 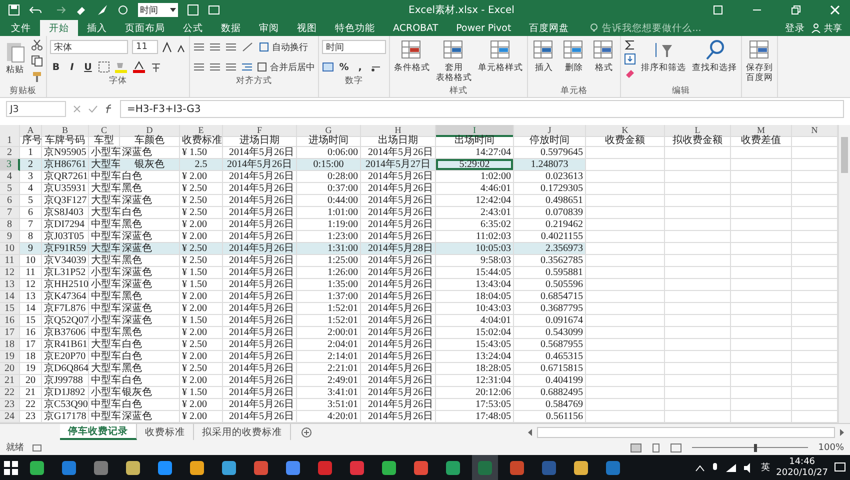 I want to click on row-header: 8, so click(x=10, y=225).